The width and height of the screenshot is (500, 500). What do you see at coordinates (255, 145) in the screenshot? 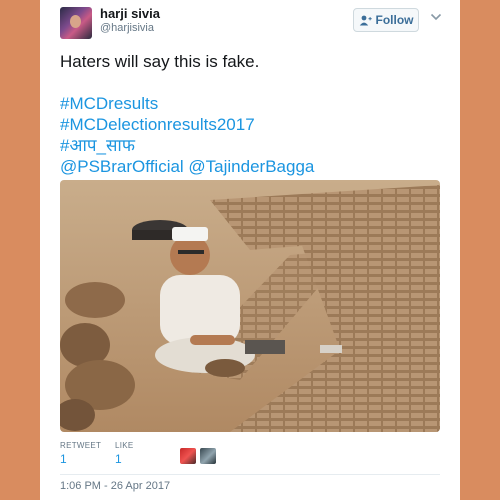
I see `hashtag-aap-saaf: #आप_साफ` at bounding box center [255, 145].